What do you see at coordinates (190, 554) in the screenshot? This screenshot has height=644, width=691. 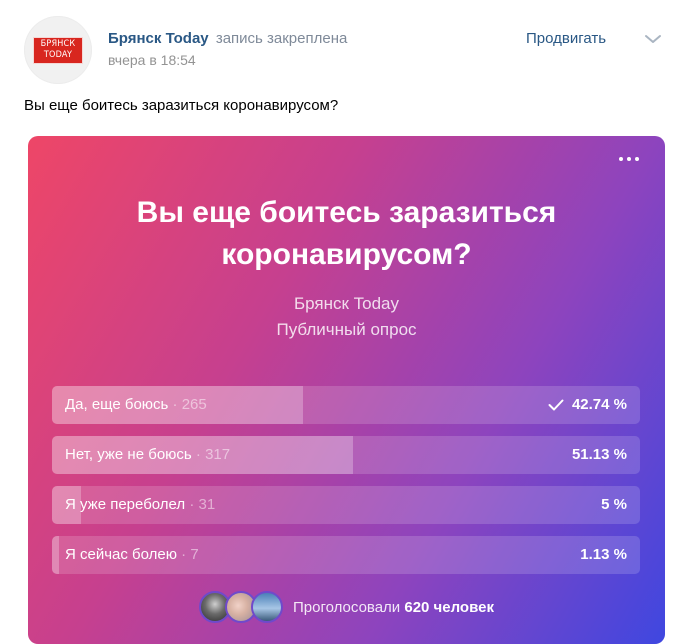 I see `poll-option-count: · 7` at bounding box center [190, 554].